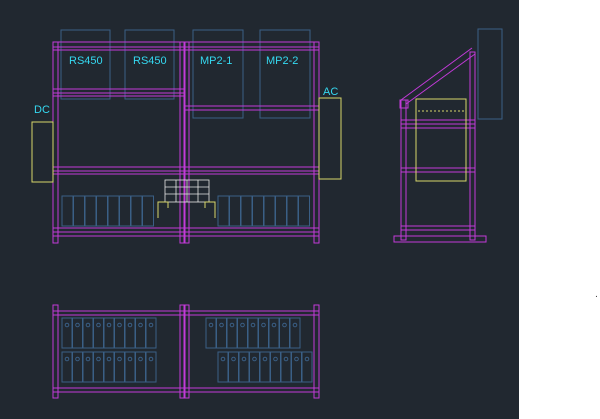  Describe the element at coordinates (596, 295) in the screenshot. I see `panel-tick: .` at that location.